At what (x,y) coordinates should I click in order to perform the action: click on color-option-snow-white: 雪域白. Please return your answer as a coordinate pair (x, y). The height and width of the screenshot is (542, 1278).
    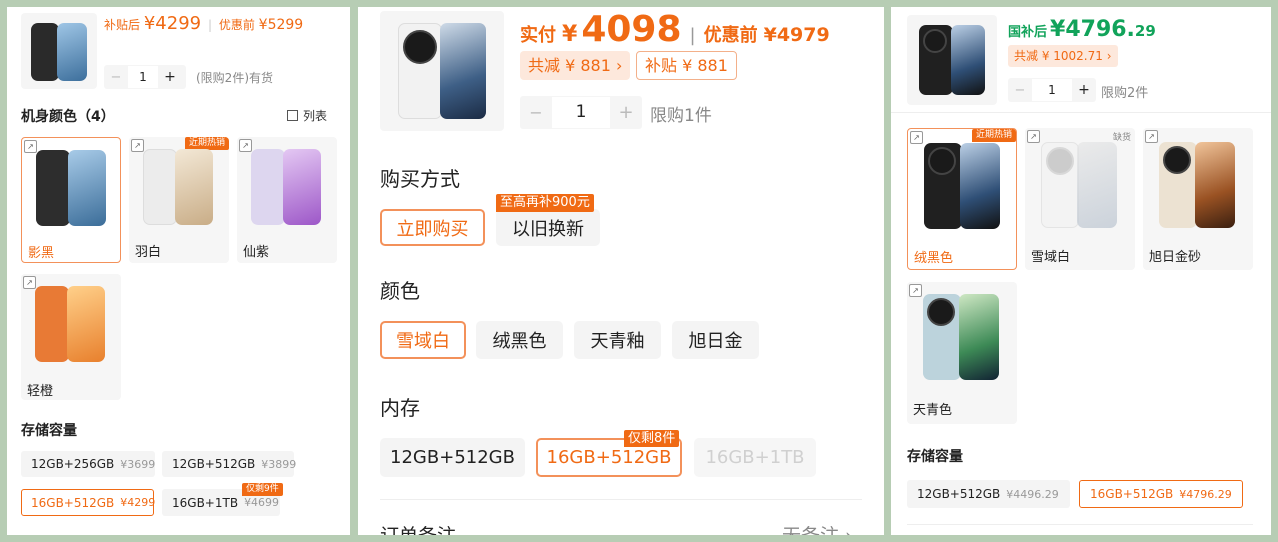
    Looking at the image, I should click on (423, 340).